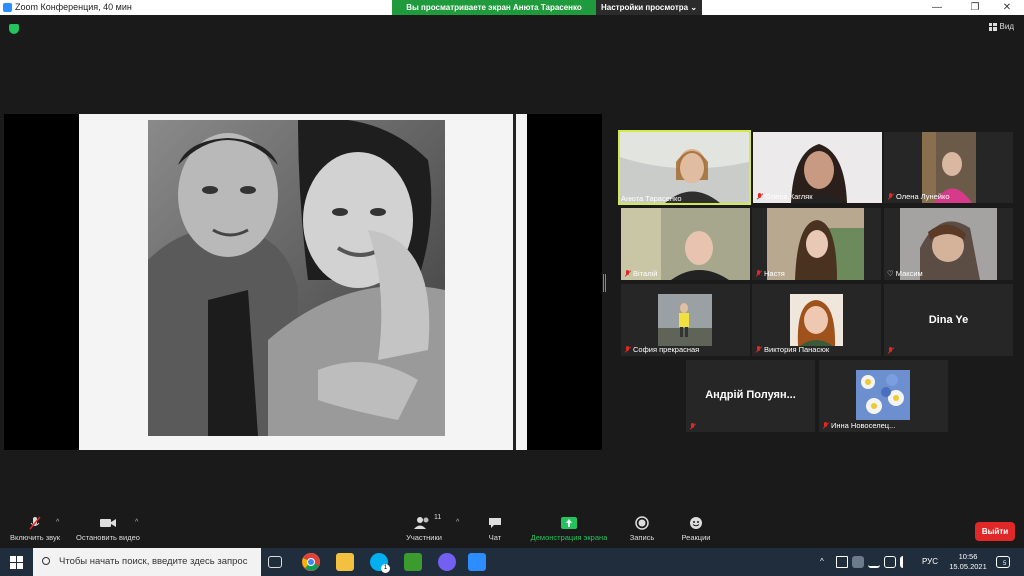 This screenshot has width=1024, height=576. Describe the element at coordinates (890, 273) in the screenshot. I see `heart-icon: ♡` at that location.